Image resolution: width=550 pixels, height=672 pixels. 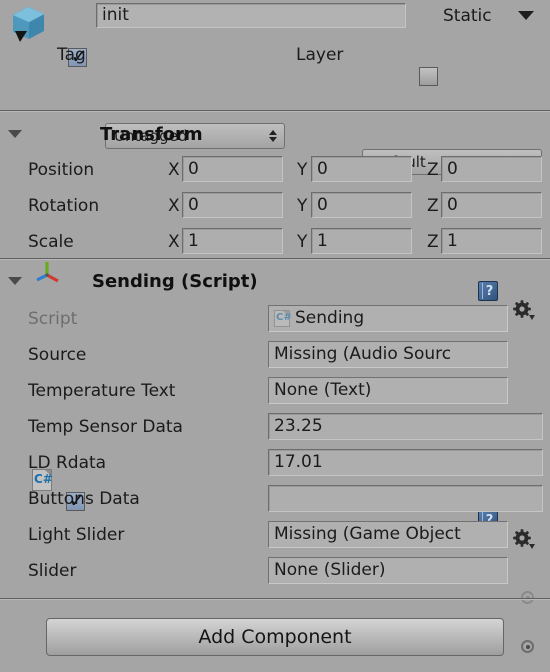 What do you see at coordinates (491, 169) in the screenshot?
I see `transform-position-z-input: 0` at bounding box center [491, 169].